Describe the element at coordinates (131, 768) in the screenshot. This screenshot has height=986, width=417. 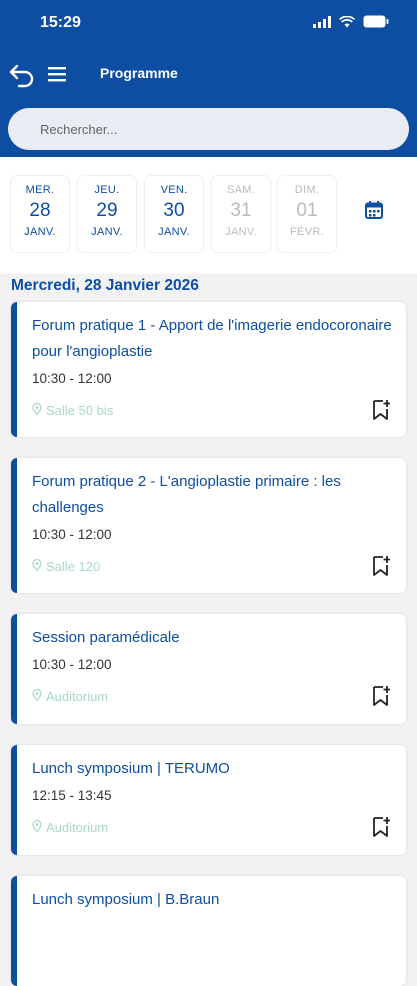
I see `session-title: Lunch symposium | TERUMO` at that location.